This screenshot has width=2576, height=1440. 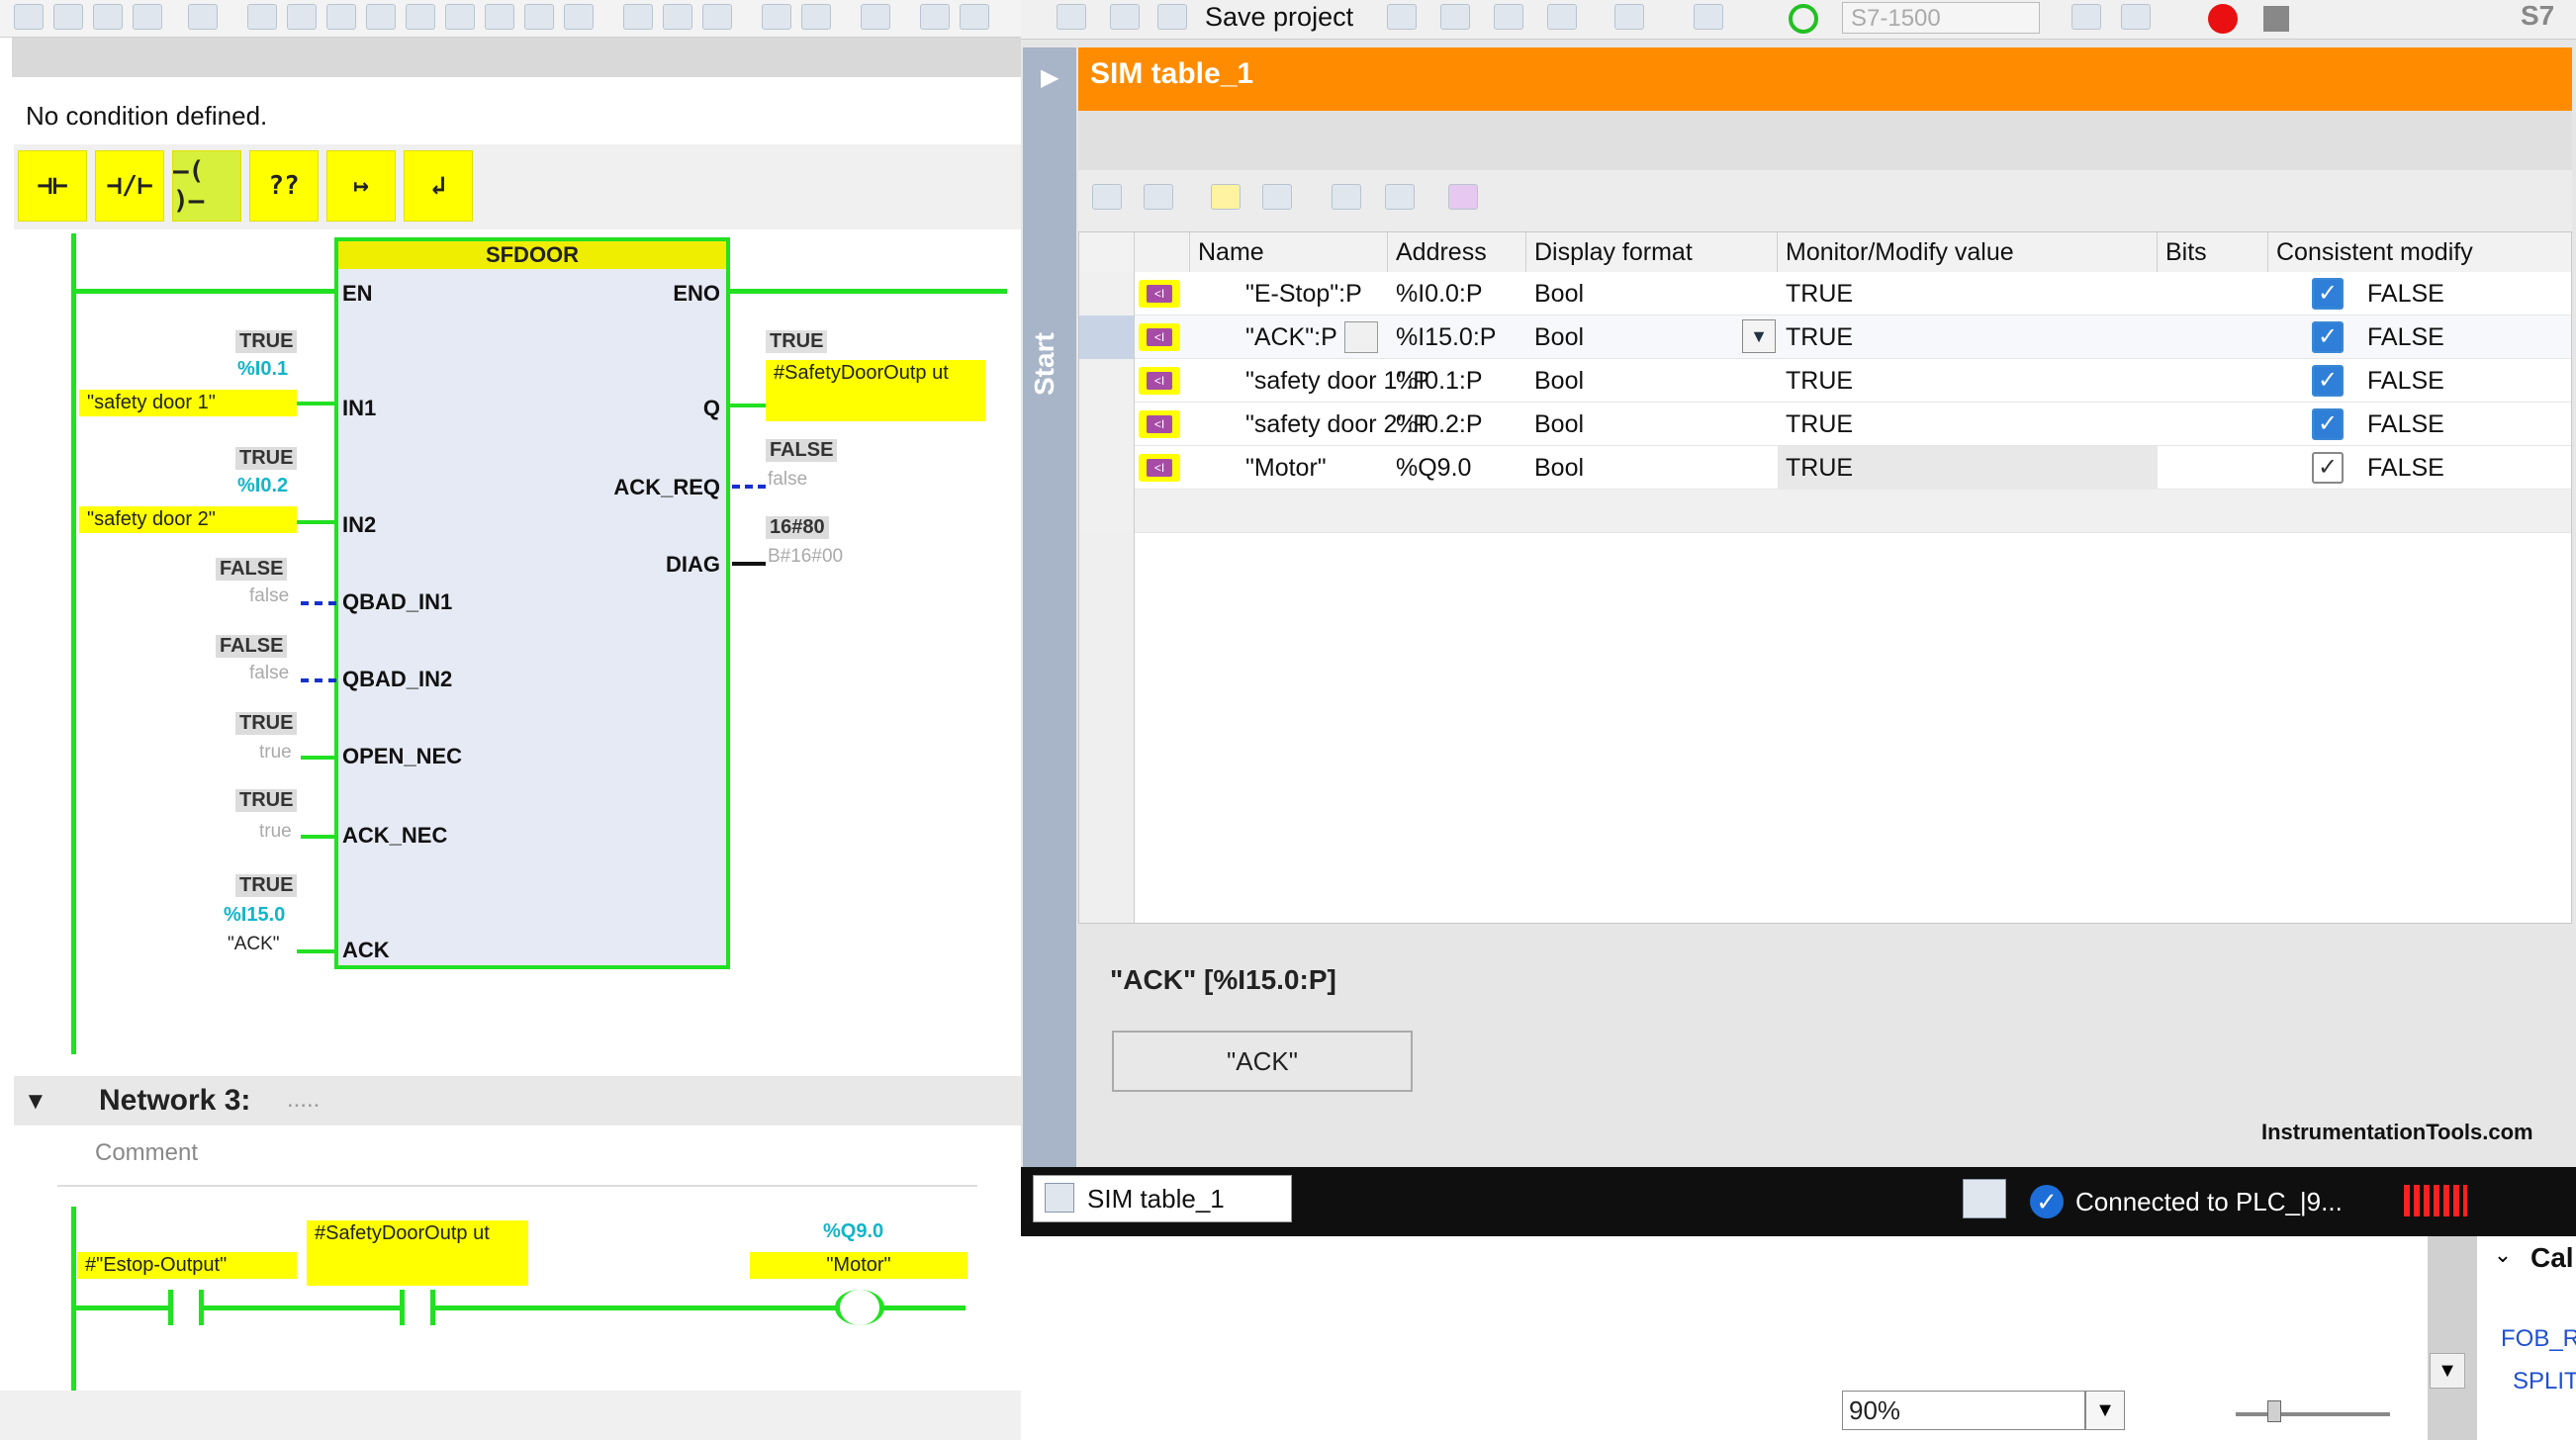 What do you see at coordinates (1463, 197) in the screenshot?
I see `tag-icon` at bounding box center [1463, 197].